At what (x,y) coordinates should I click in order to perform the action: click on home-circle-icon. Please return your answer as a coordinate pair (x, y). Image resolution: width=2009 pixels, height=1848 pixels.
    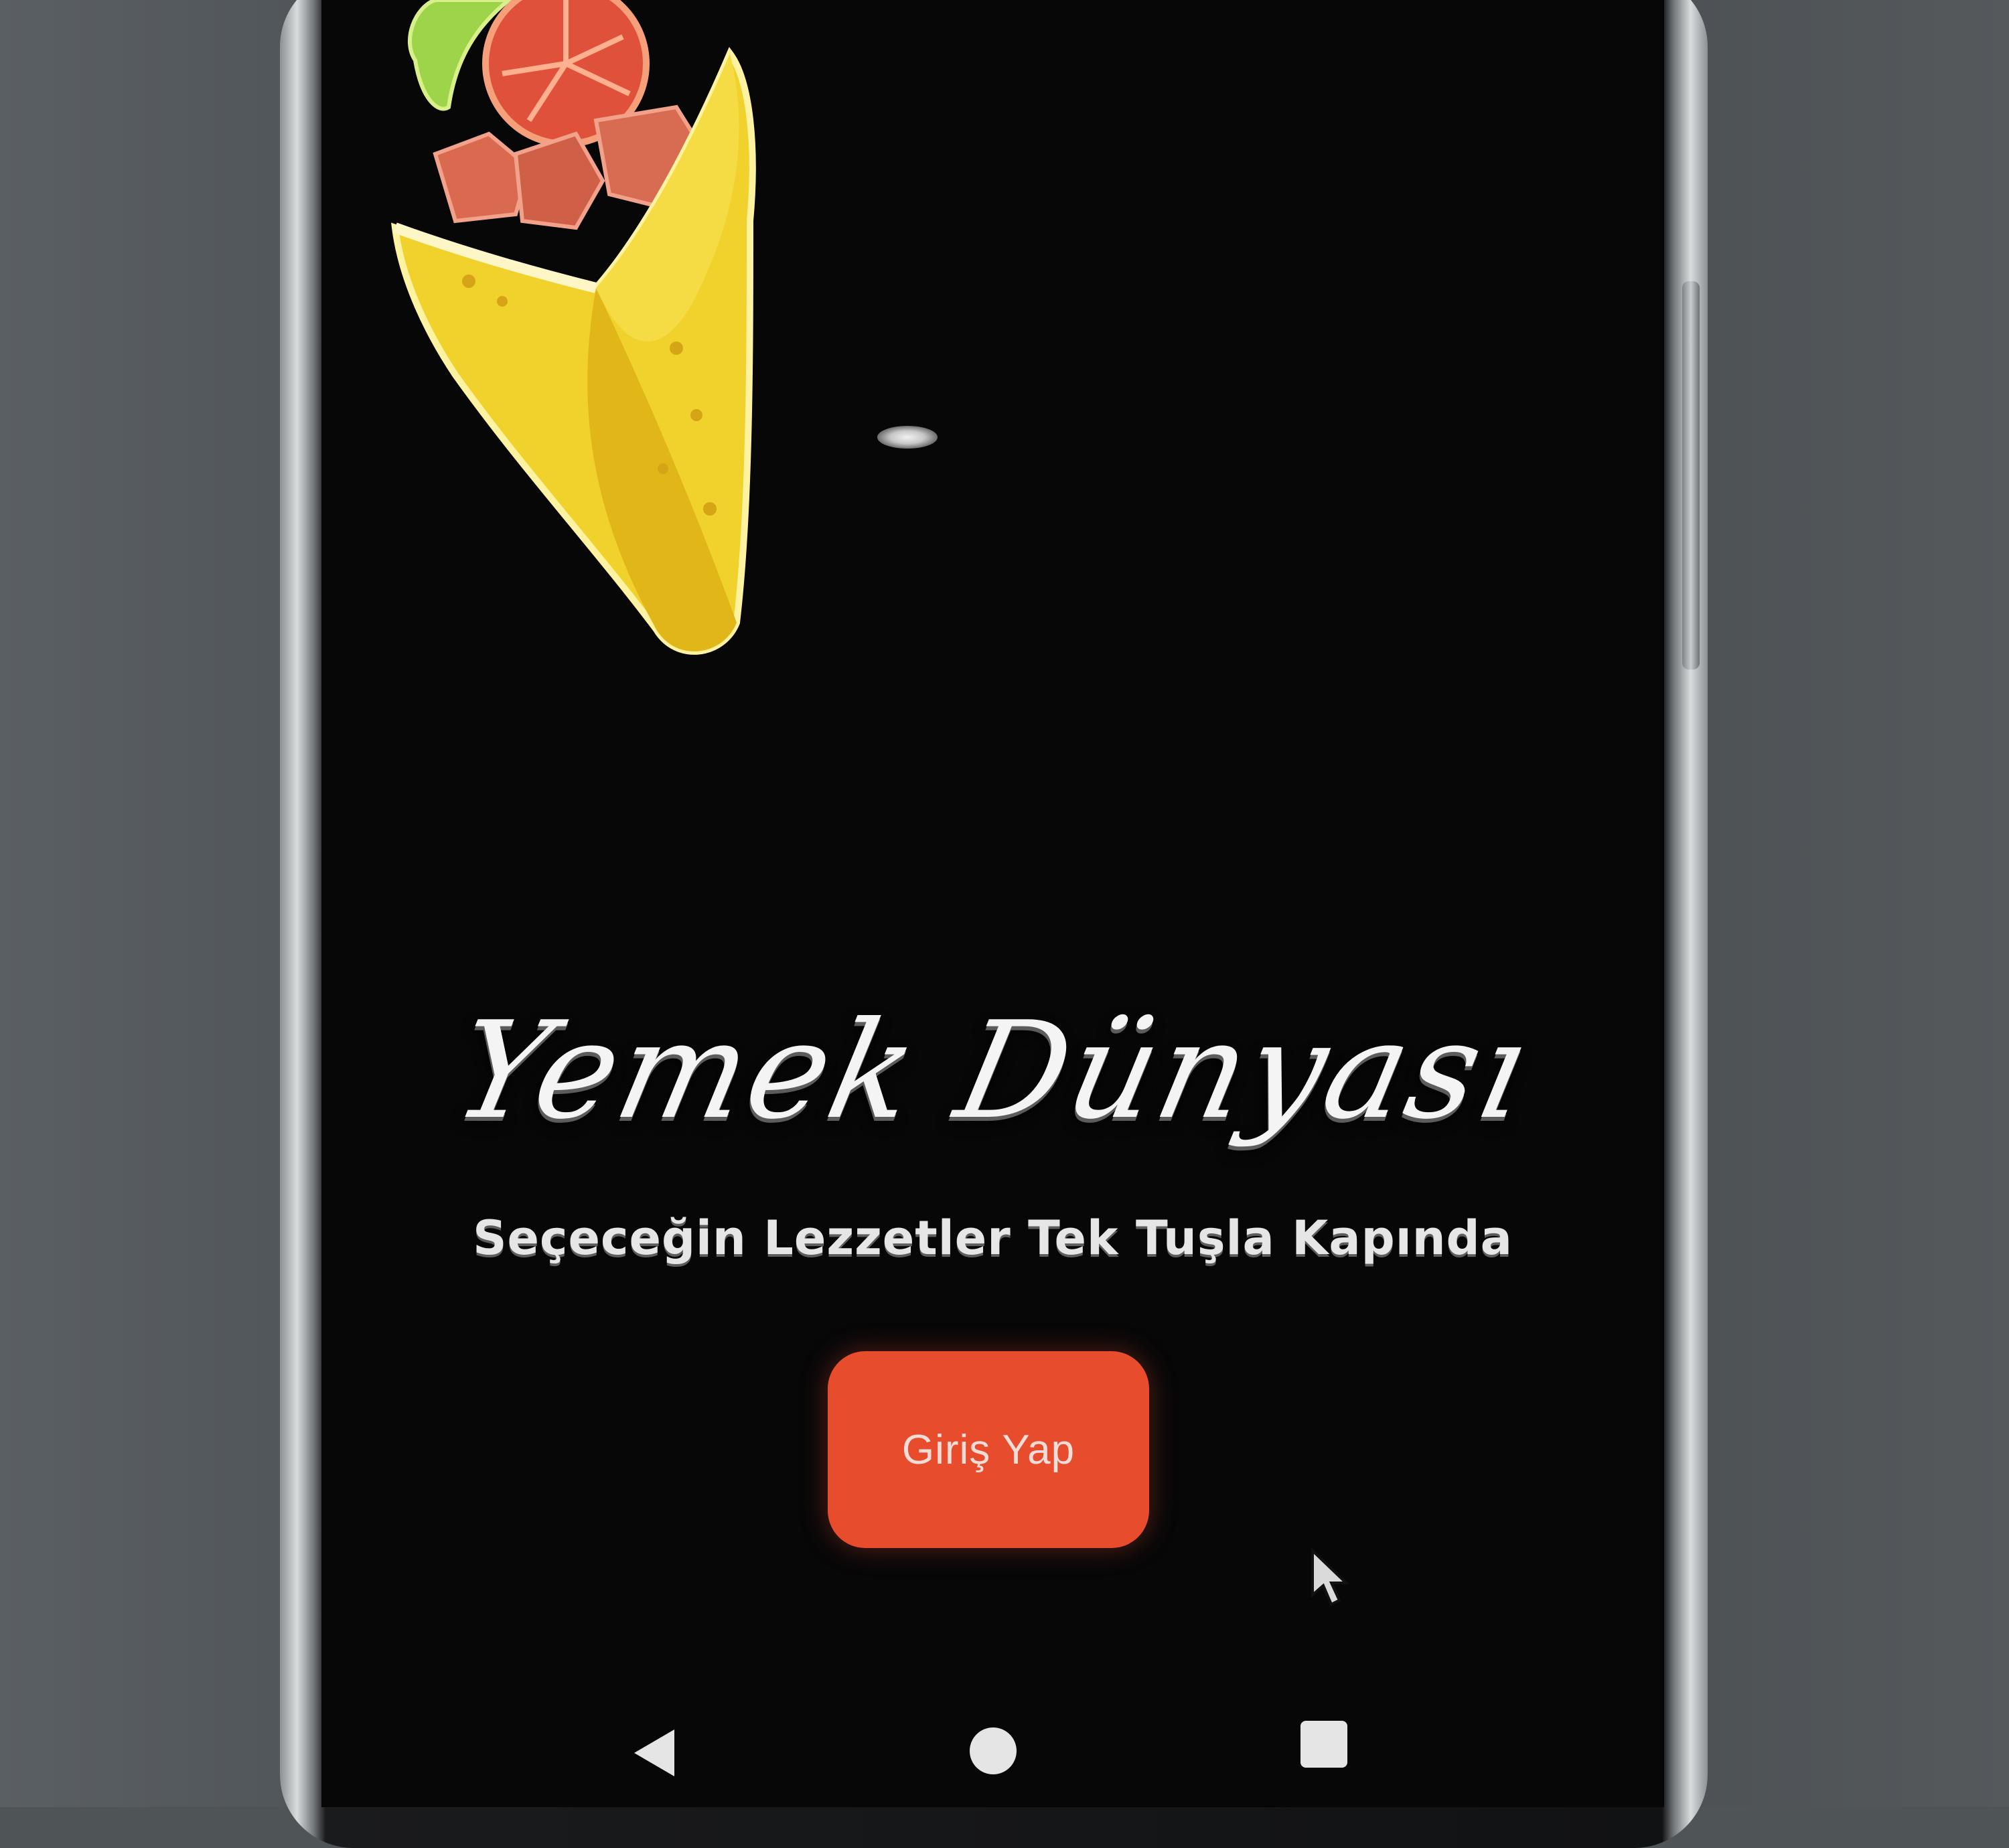
    Looking at the image, I should click on (993, 1750).